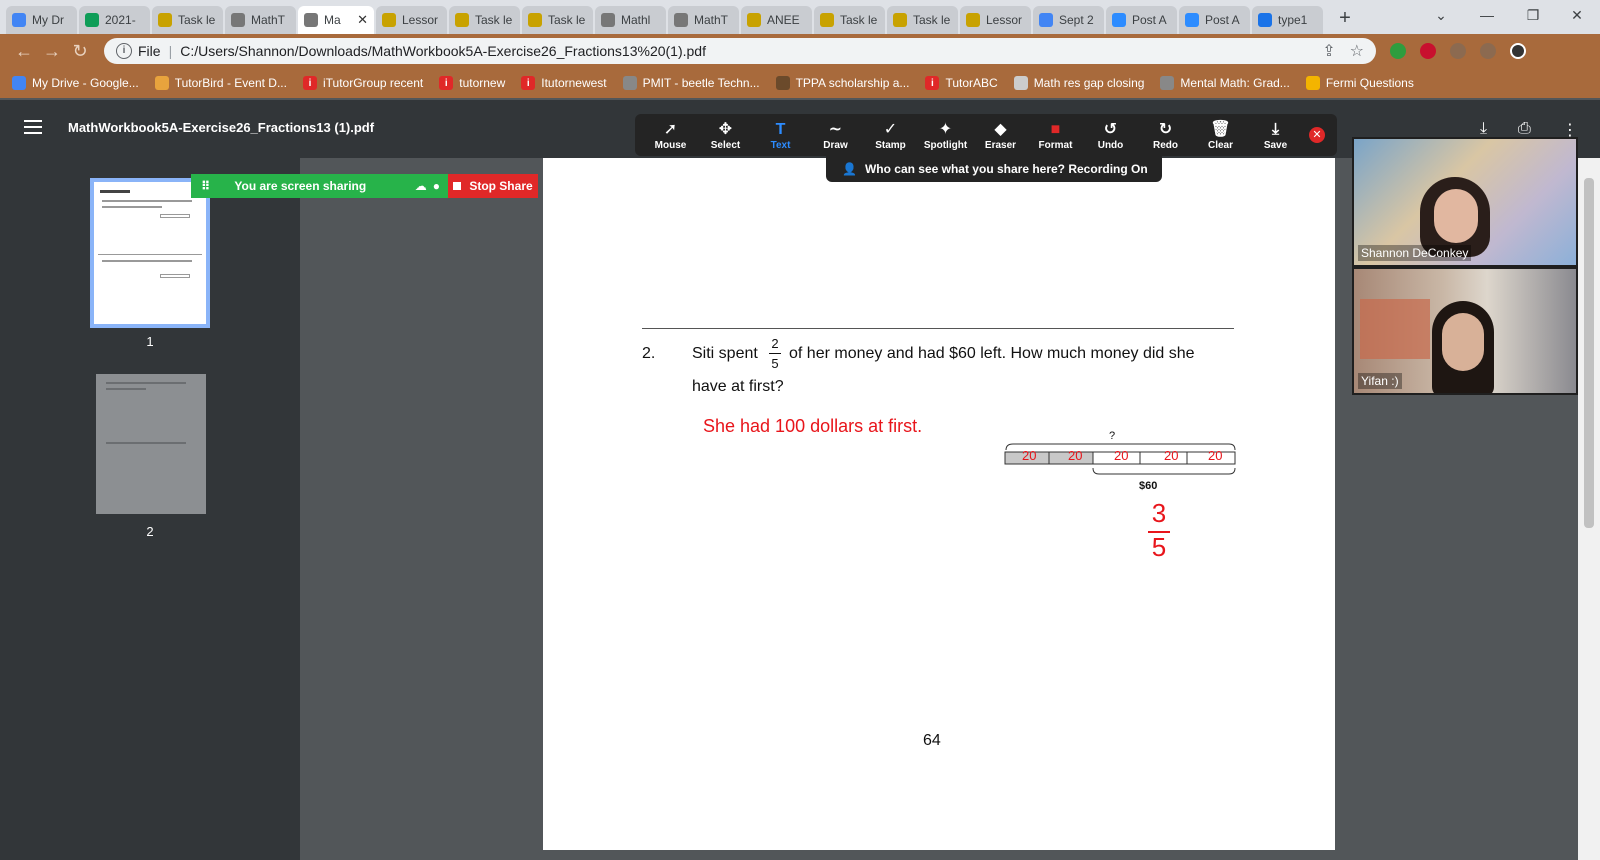 The width and height of the screenshot is (1600, 860). Describe the element at coordinates (1441, 15) in the screenshot. I see `tab-search-icon: ⌄` at that location.